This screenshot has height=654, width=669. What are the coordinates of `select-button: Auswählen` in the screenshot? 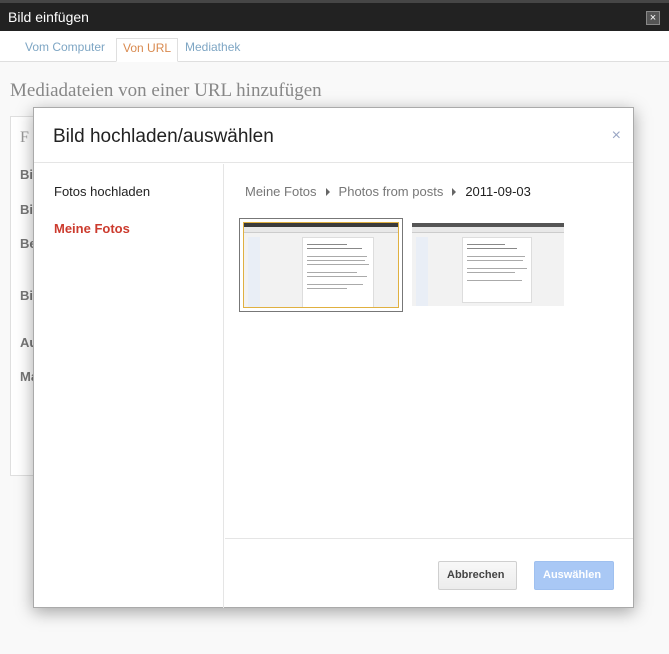 It's located at (574, 575).